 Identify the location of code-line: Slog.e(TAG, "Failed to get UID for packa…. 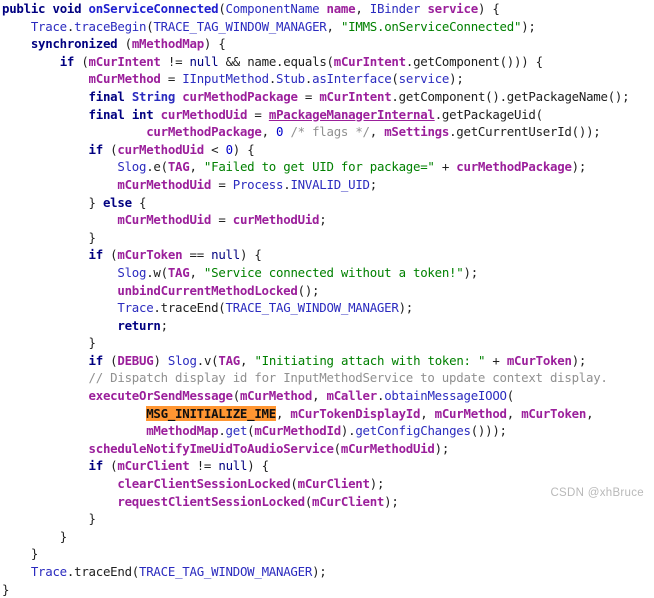
(352, 167).